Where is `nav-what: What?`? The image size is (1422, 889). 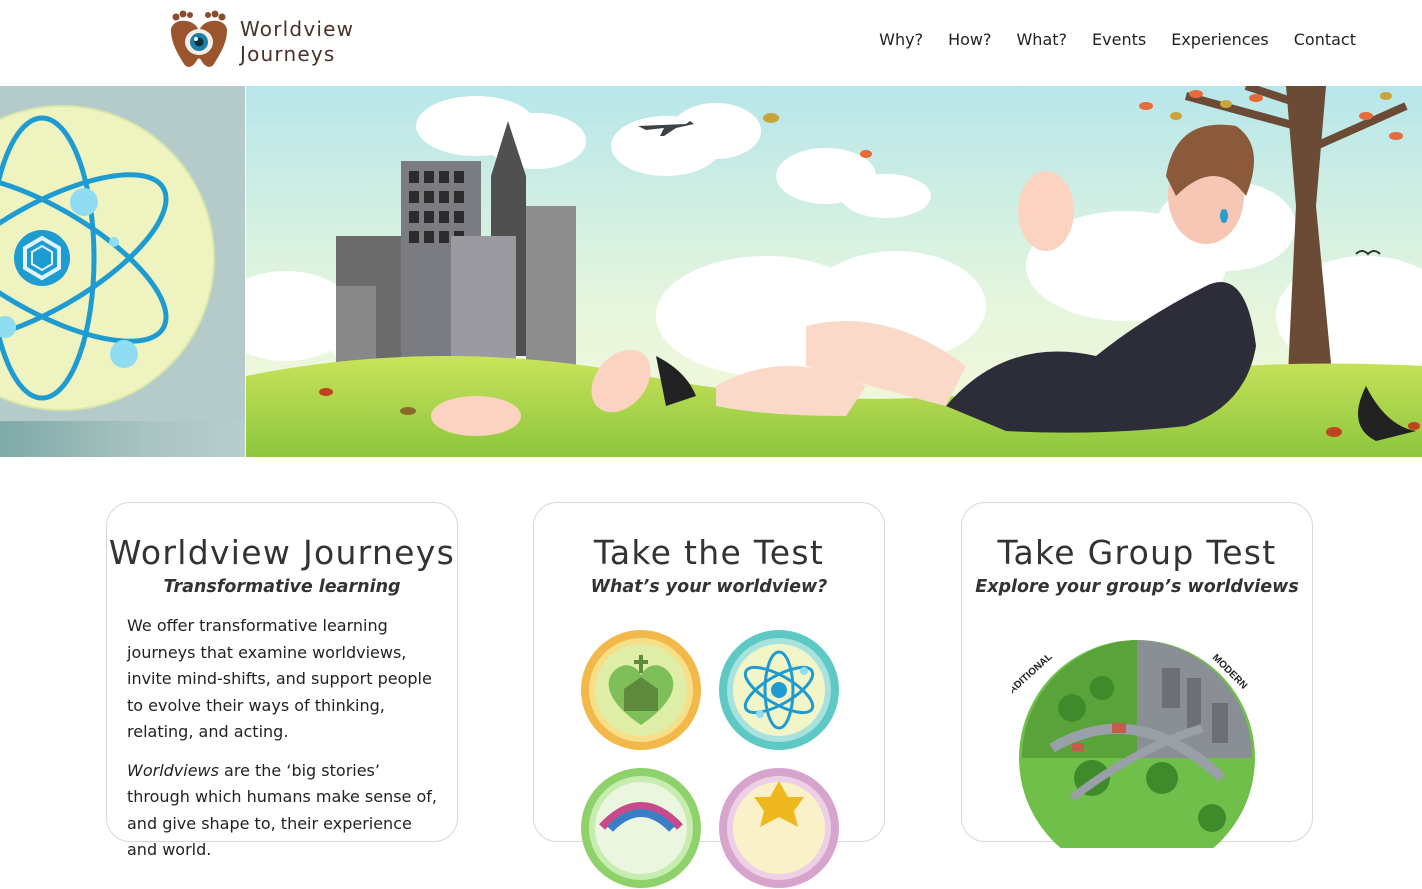
nav-what: What? is located at coordinates (1041, 40).